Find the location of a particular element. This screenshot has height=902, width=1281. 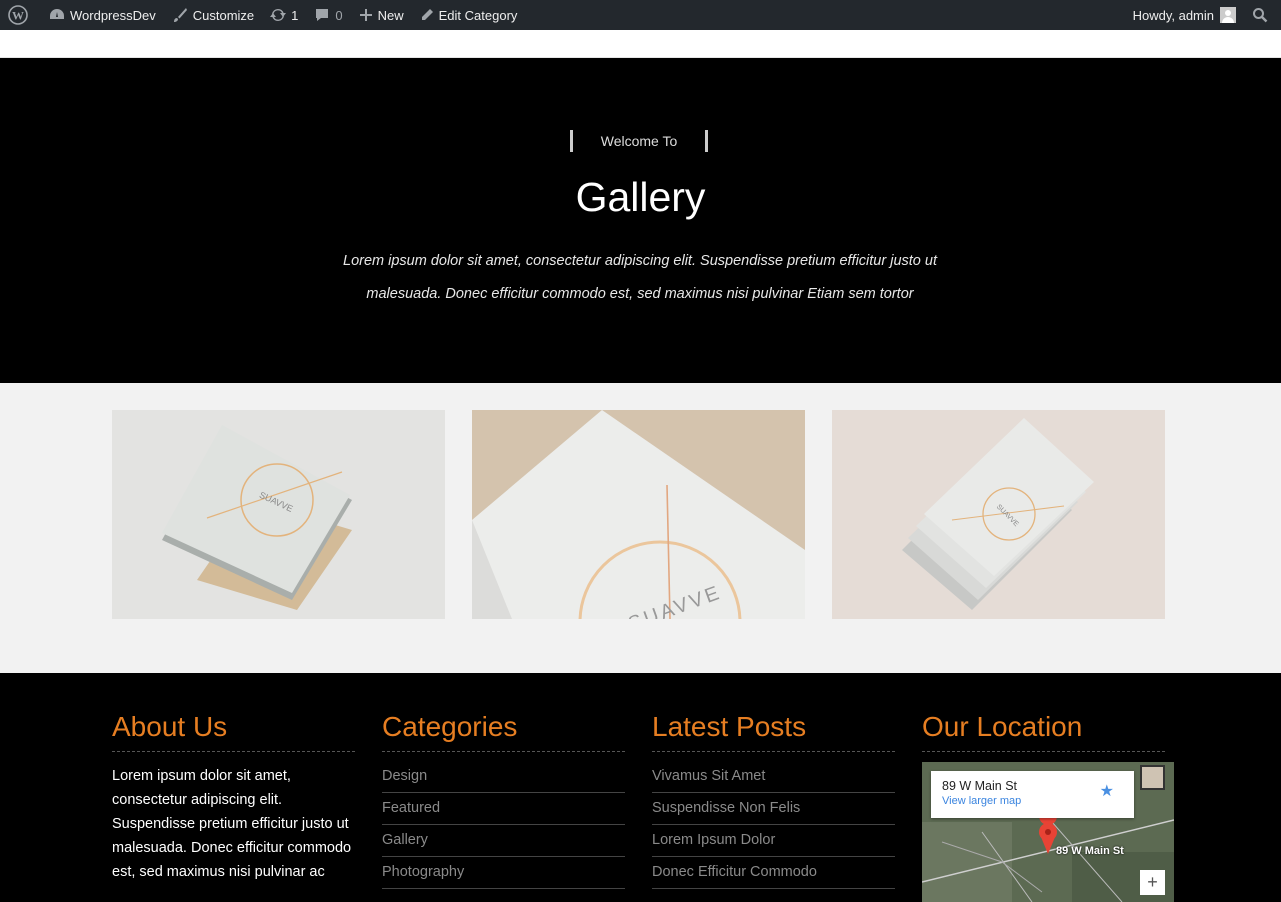

post-link: Suspendisse Non Felis is located at coordinates (773, 809).